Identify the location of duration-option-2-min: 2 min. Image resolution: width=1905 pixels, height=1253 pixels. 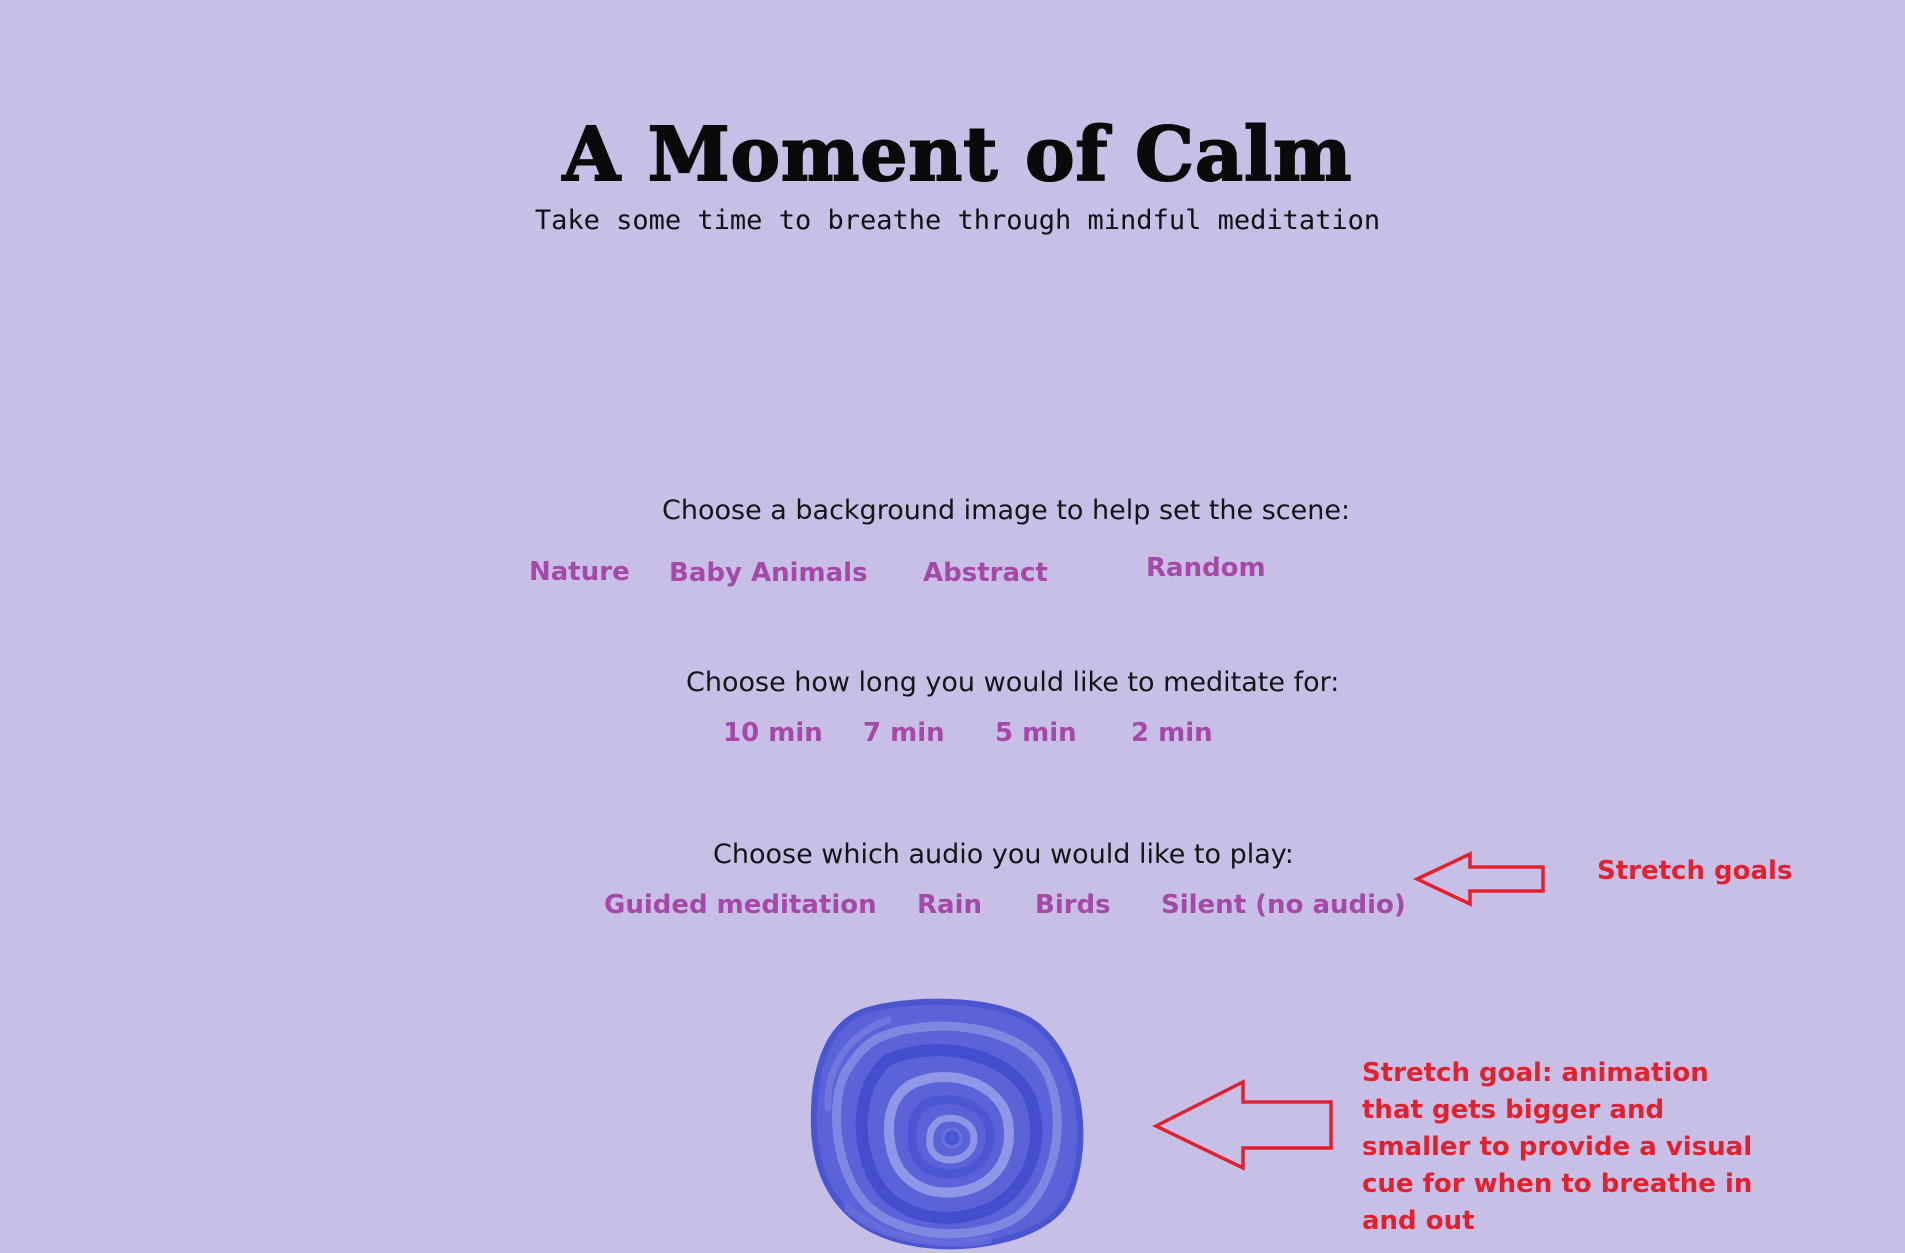
(1172, 733).